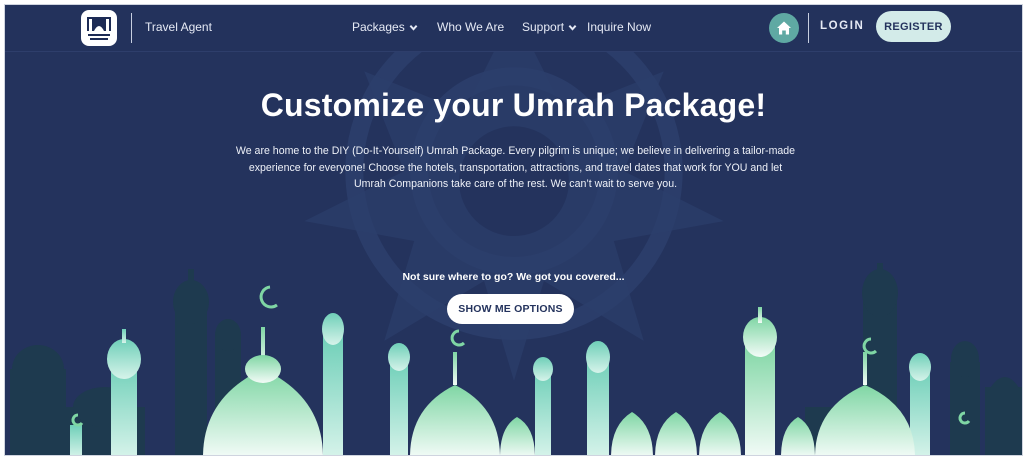  What do you see at coordinates (131, 28) in the screenshot?
I see `brand-divider` at bounding box center [131, 28].